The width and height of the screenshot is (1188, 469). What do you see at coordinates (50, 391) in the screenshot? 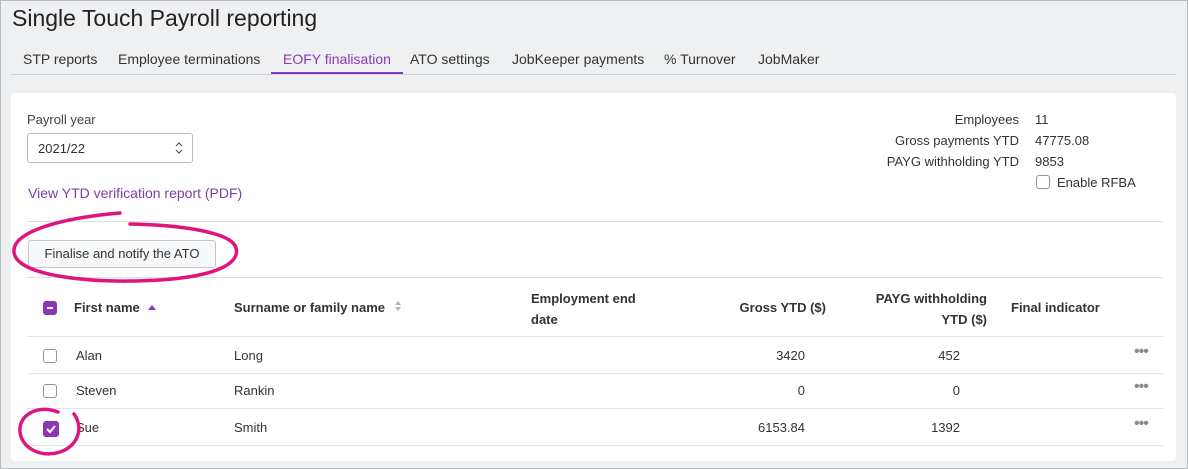
I see `row-checkbox-steven` at bounding box center [50, 391].